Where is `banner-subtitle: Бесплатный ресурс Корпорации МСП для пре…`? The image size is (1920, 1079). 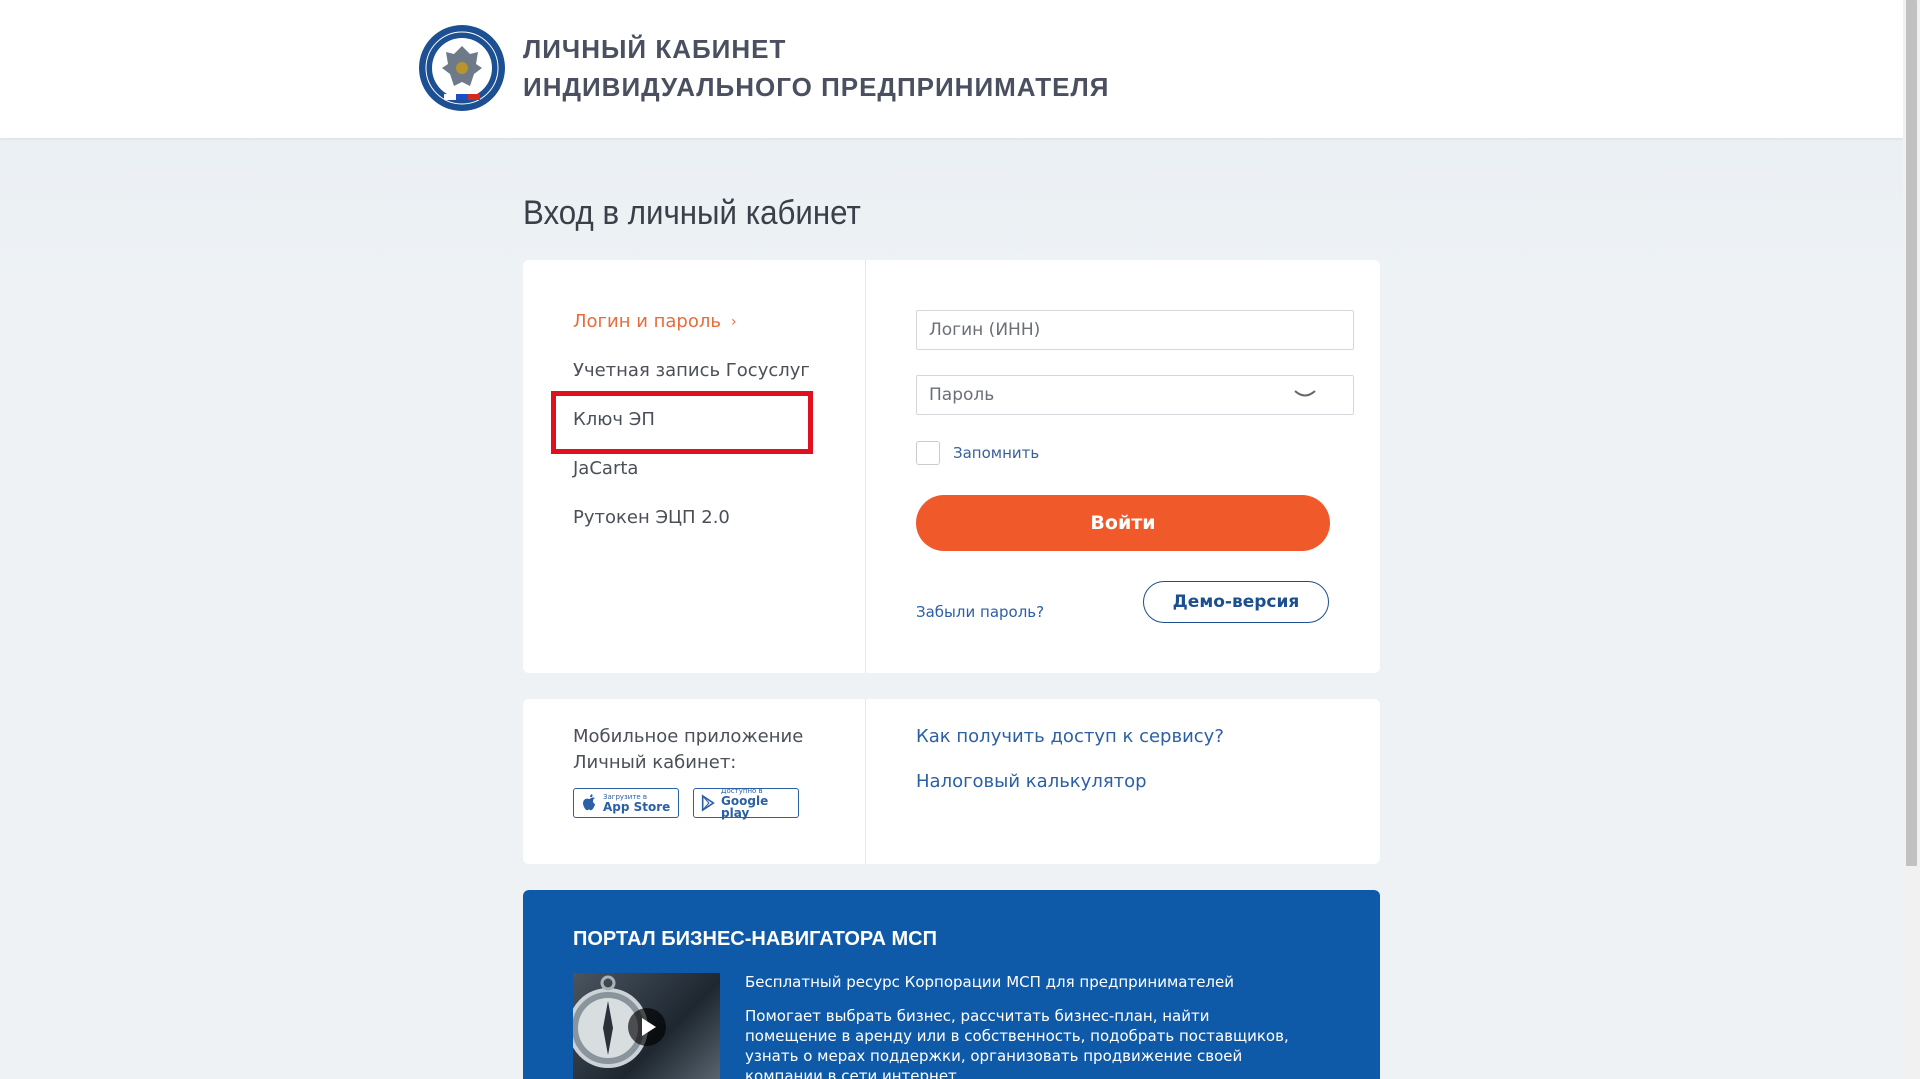
banner-subtitle: Бесплатный ресурс Корпорации МСП для пре… is located at coordinates (990, 982).